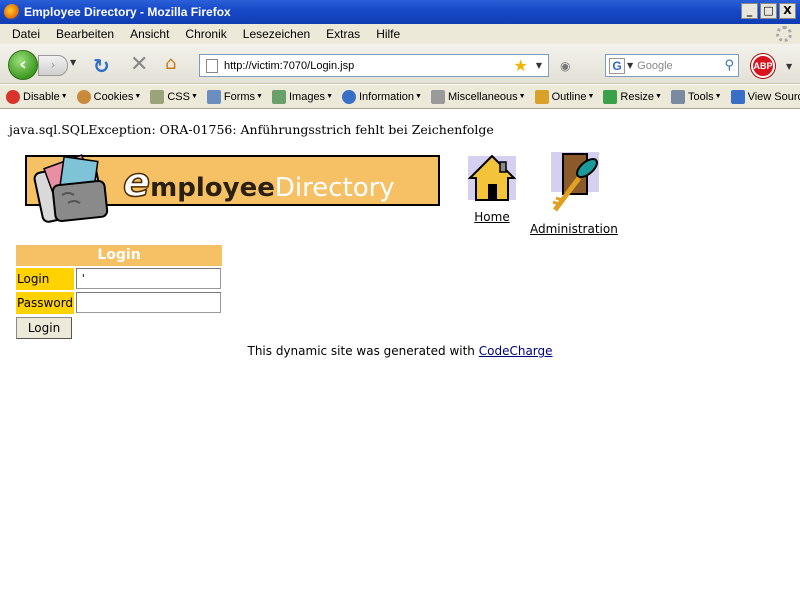  What do you see at coordinates (45, 303) in the screenshot?
I see `password-label: Password` at bounding box center [45, 303].